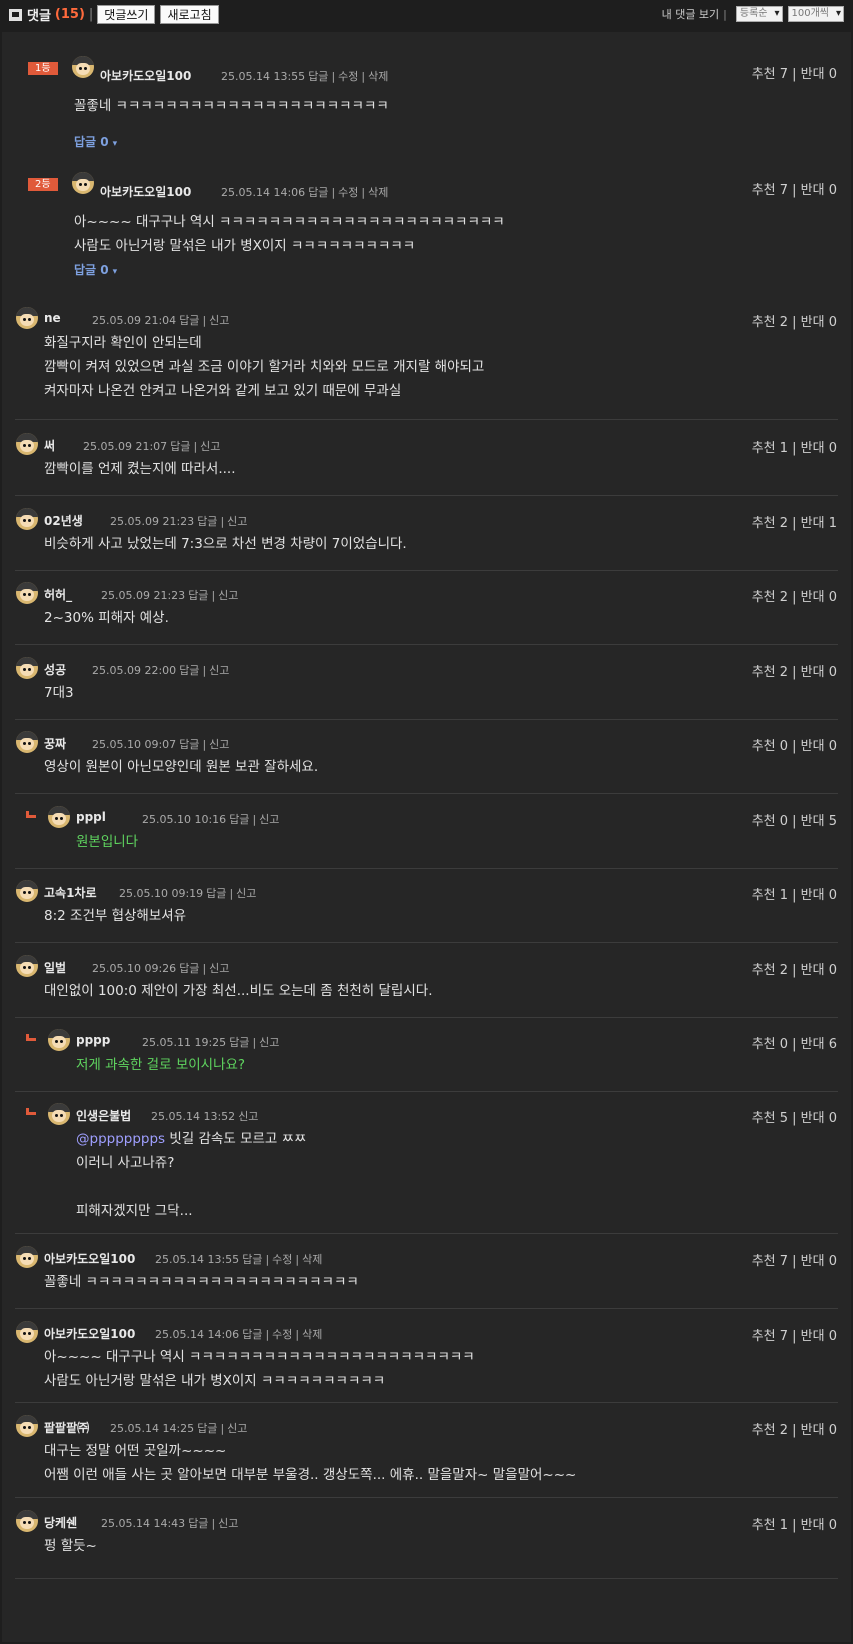 The width and height of the screenshot is (853, 1644). Describe the element at coordinates (691, 14) in the screenshot. I see `my-comments-link: 내 댓글 보기` at that location.